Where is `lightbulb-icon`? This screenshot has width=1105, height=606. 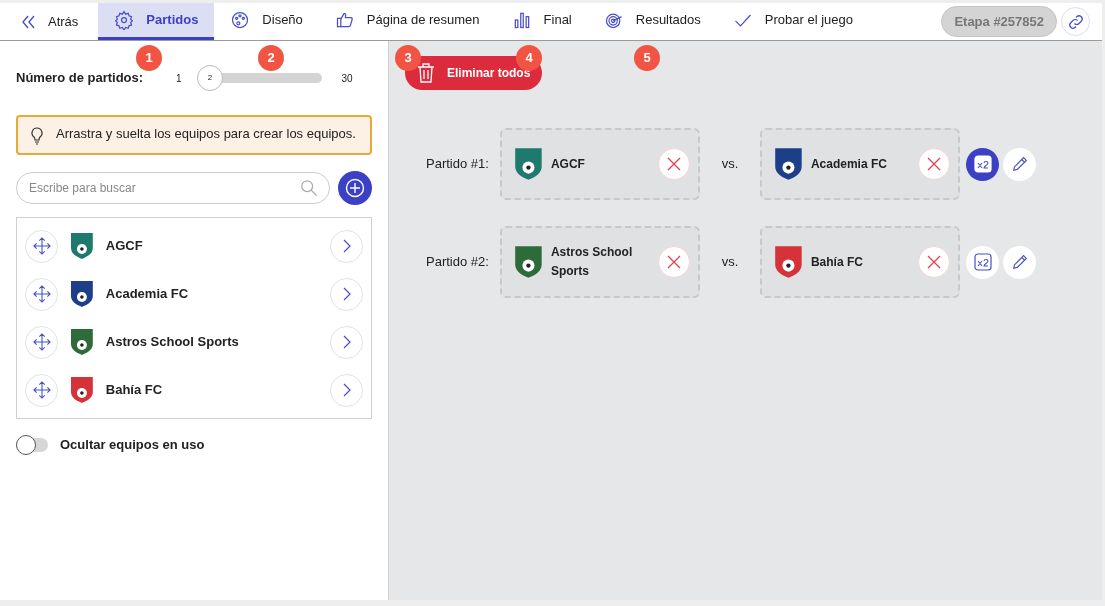
lightbulb-icon is located at coordinates (37, 136).